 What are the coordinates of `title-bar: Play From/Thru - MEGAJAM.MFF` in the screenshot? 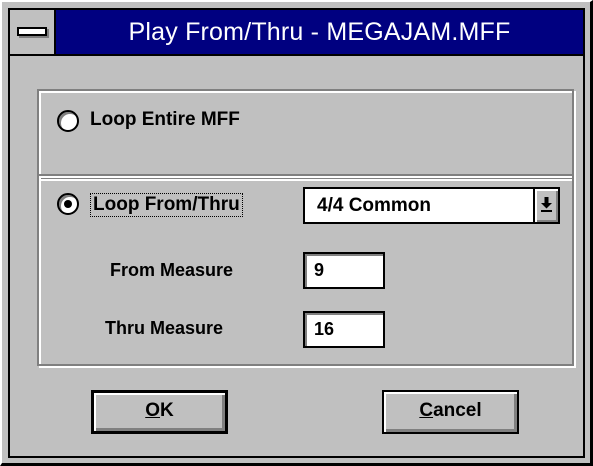 It's located at (296, 33).